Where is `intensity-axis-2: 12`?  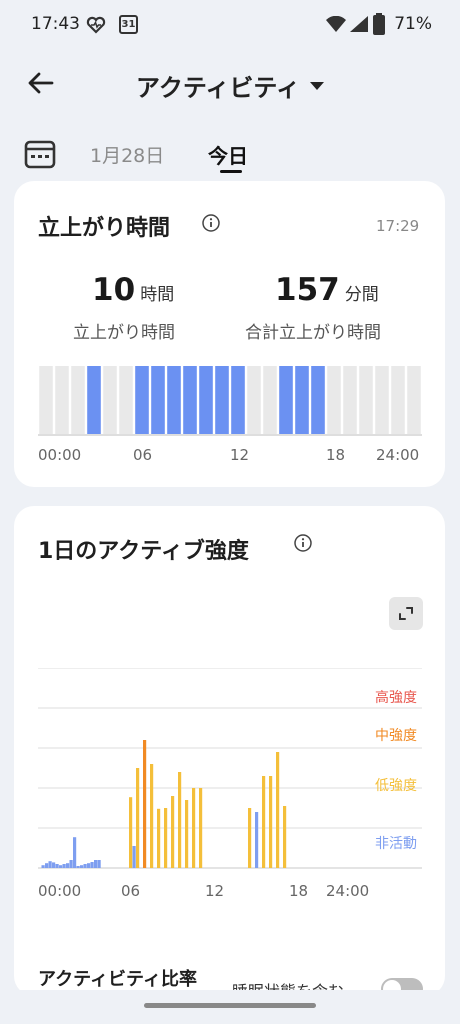
intensity-axis-2: 12 is located at coordinates (215, 891).